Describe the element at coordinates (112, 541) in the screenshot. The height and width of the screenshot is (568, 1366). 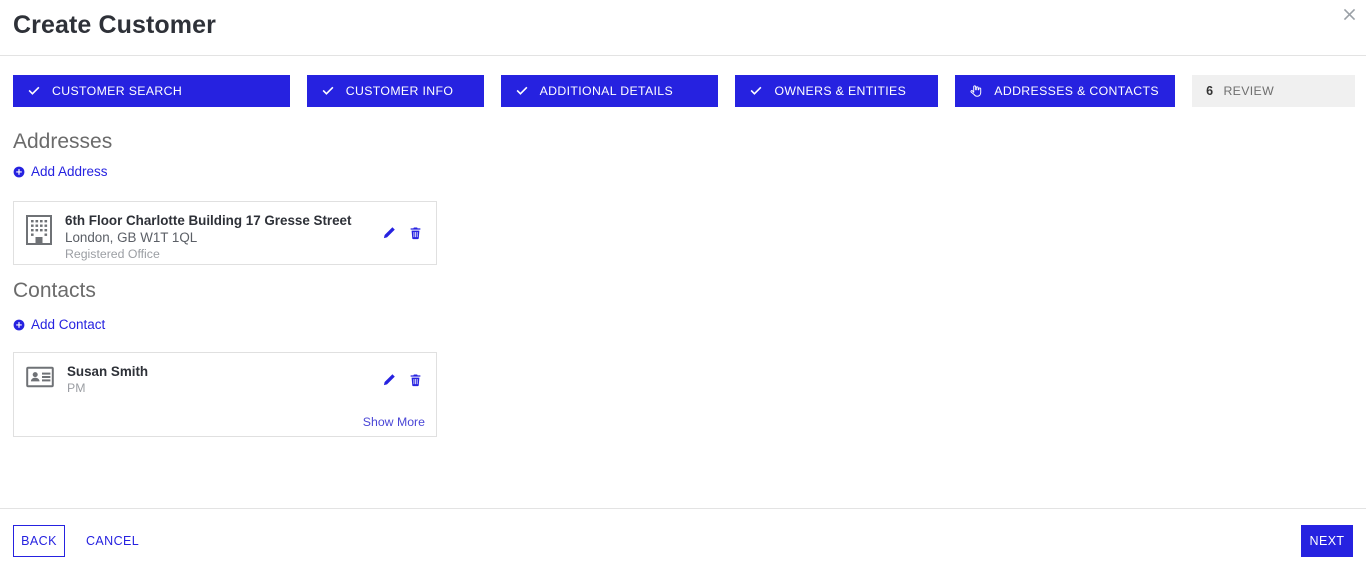
I see `cancel-button: CANCEL` at that location.